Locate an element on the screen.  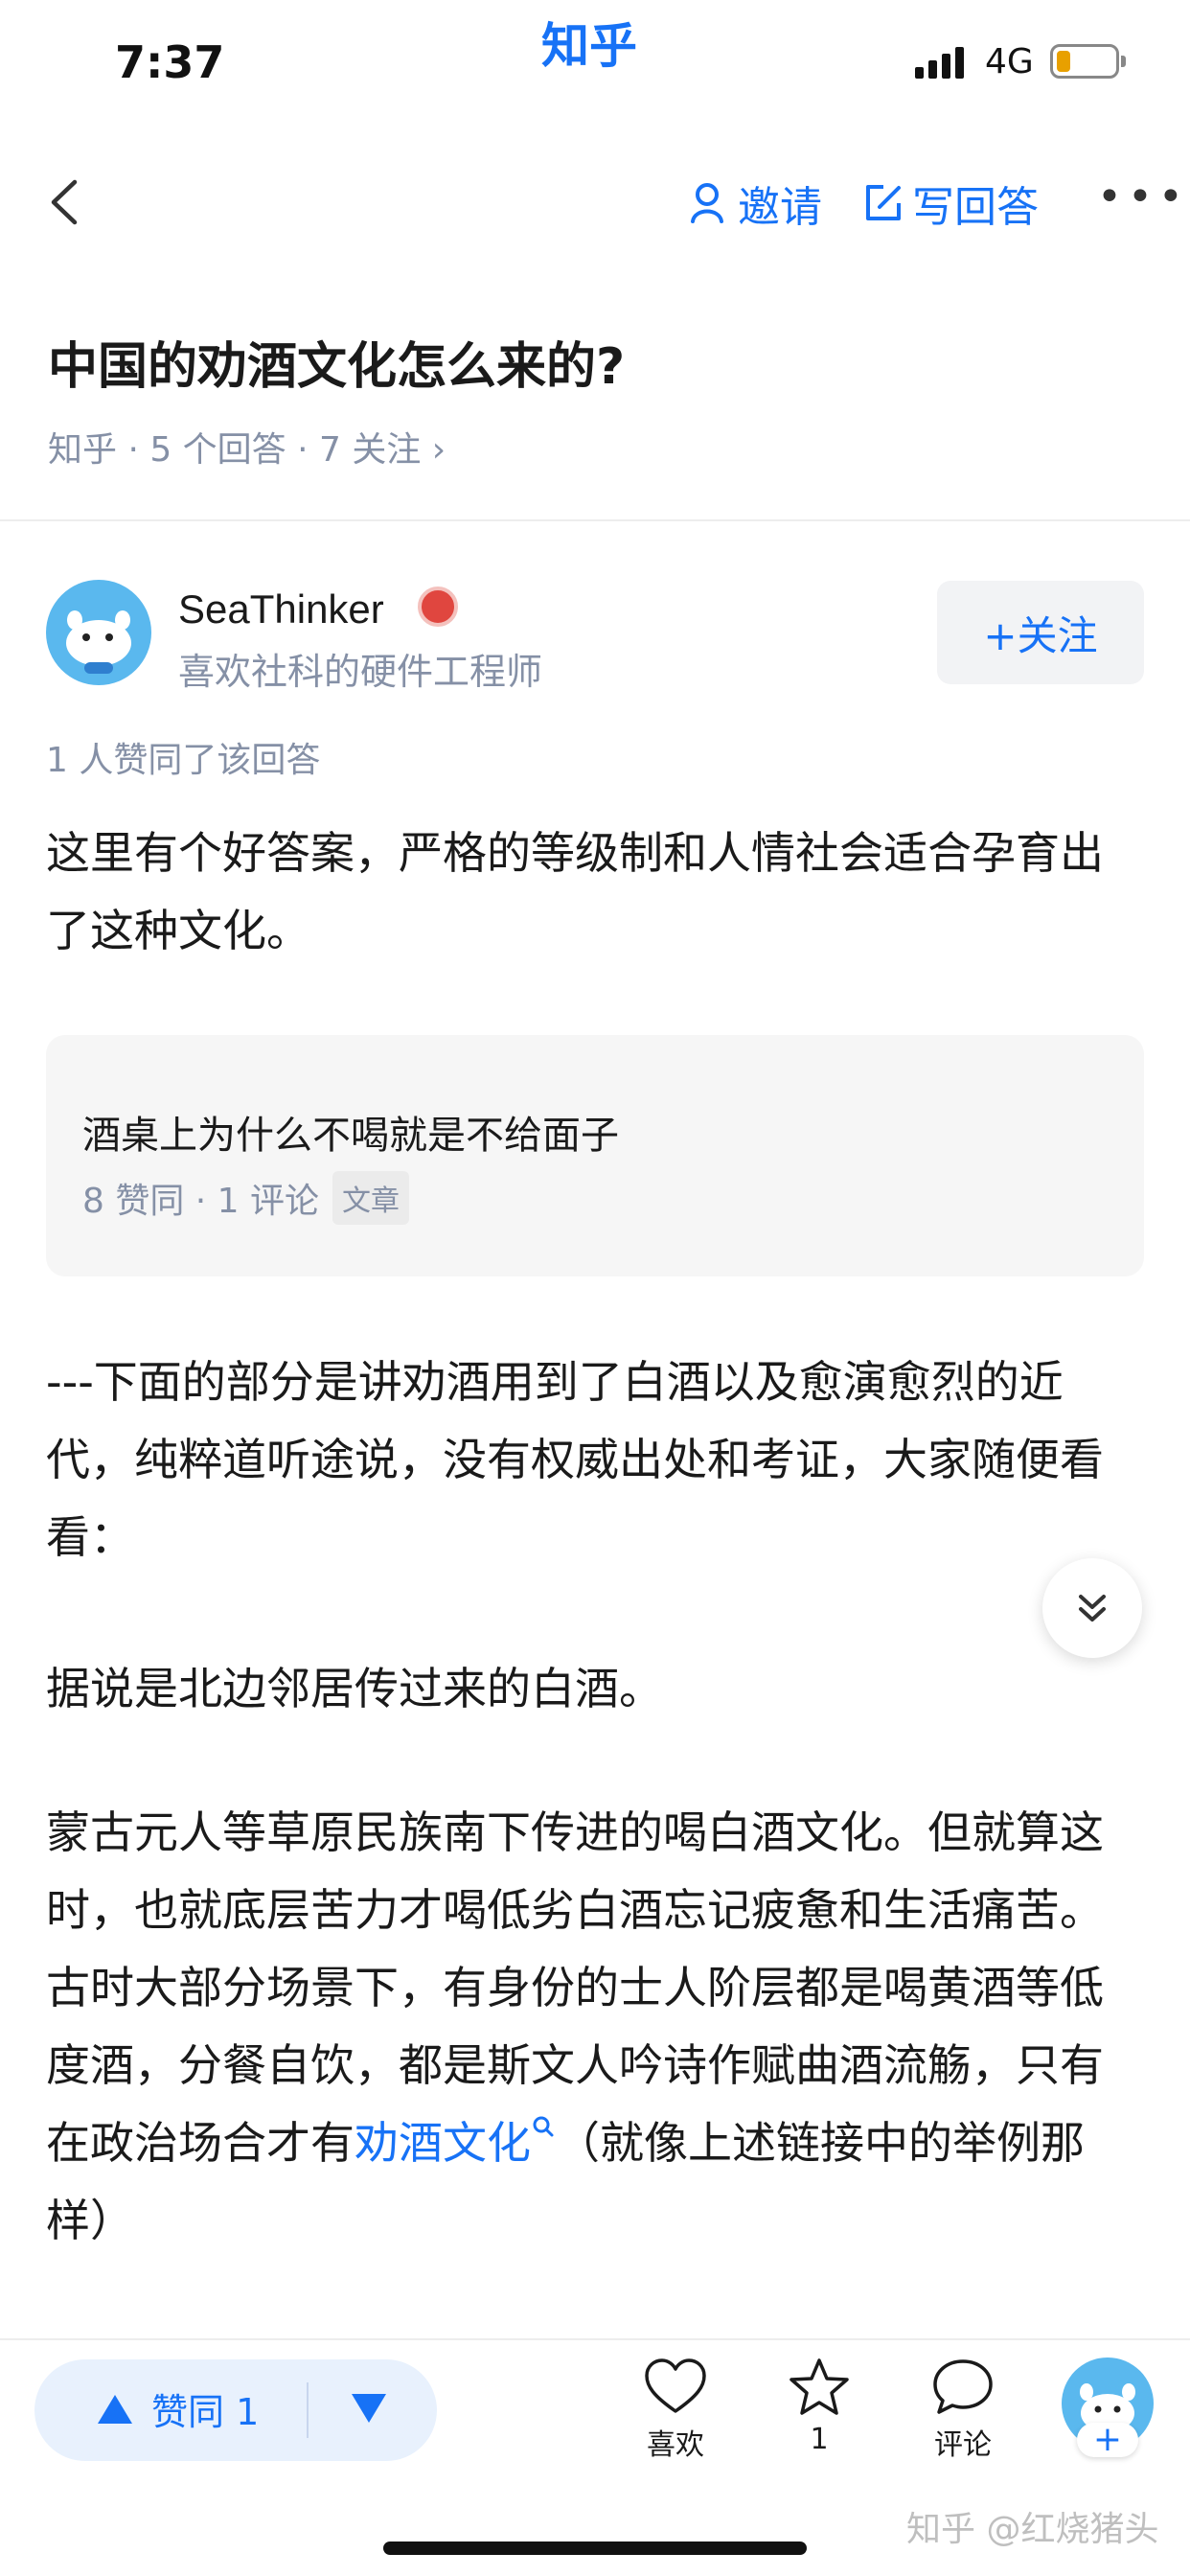
back-icon is located at coordinates (65, 202).